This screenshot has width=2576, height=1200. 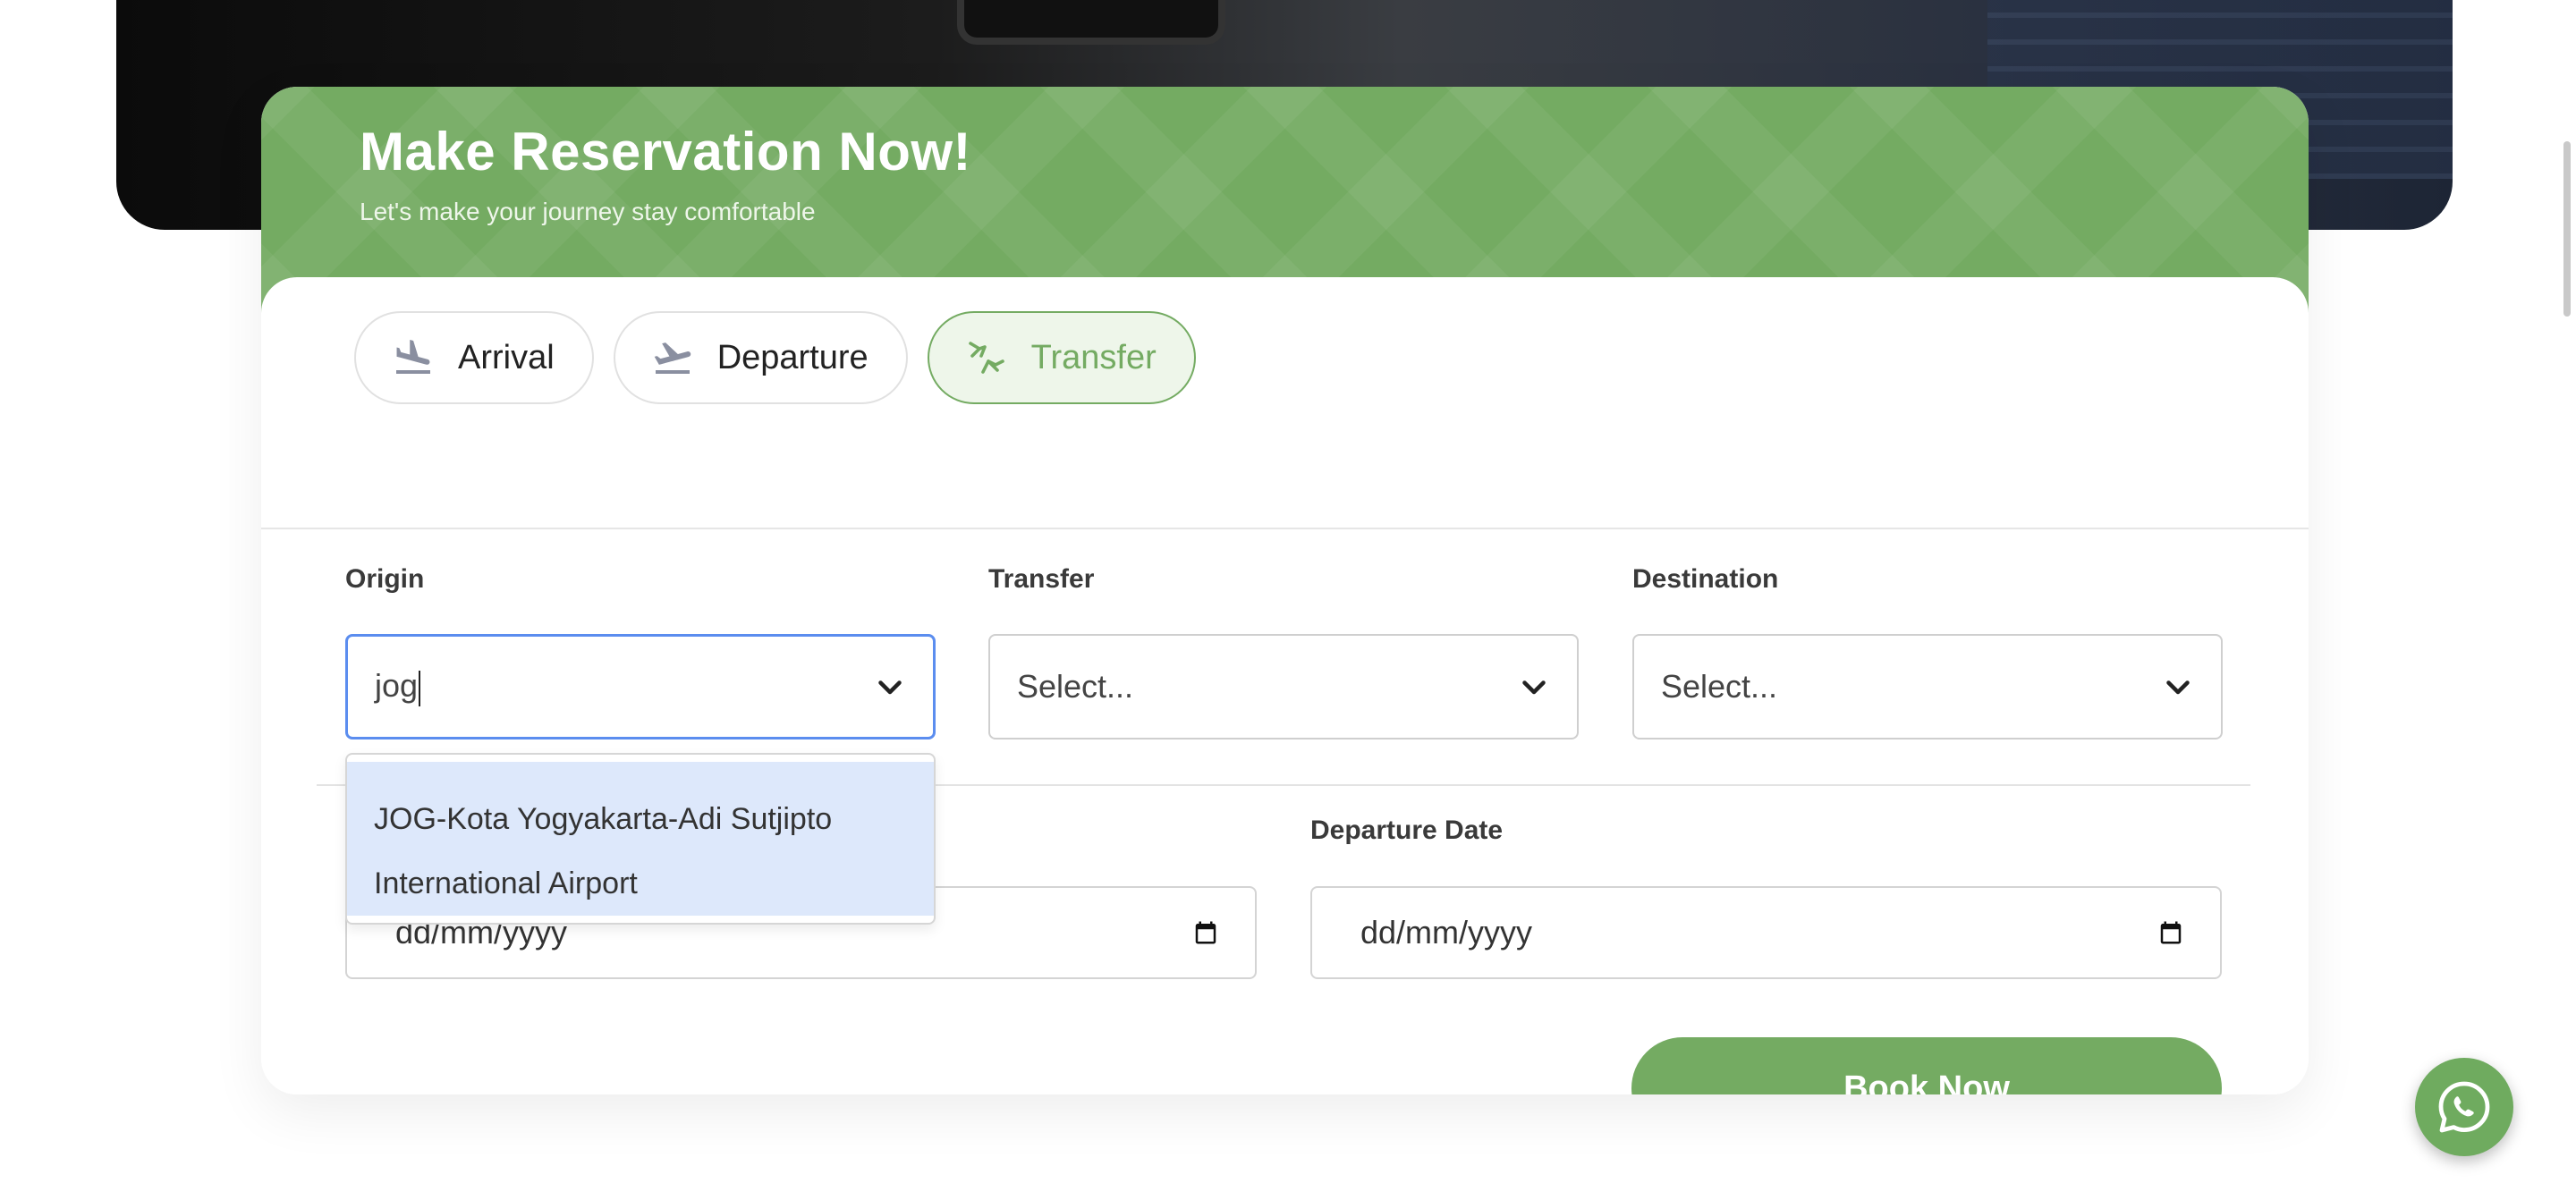 What do you see at coordinates (792, 357) in the screenshot?
I see `tab-departure-label: Departure` at bounding box center [792, 357].